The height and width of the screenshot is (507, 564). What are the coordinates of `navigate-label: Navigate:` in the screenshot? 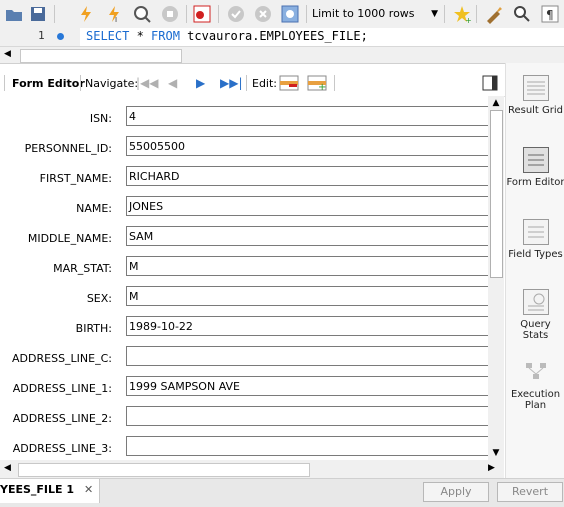 It's located at (112, 83).